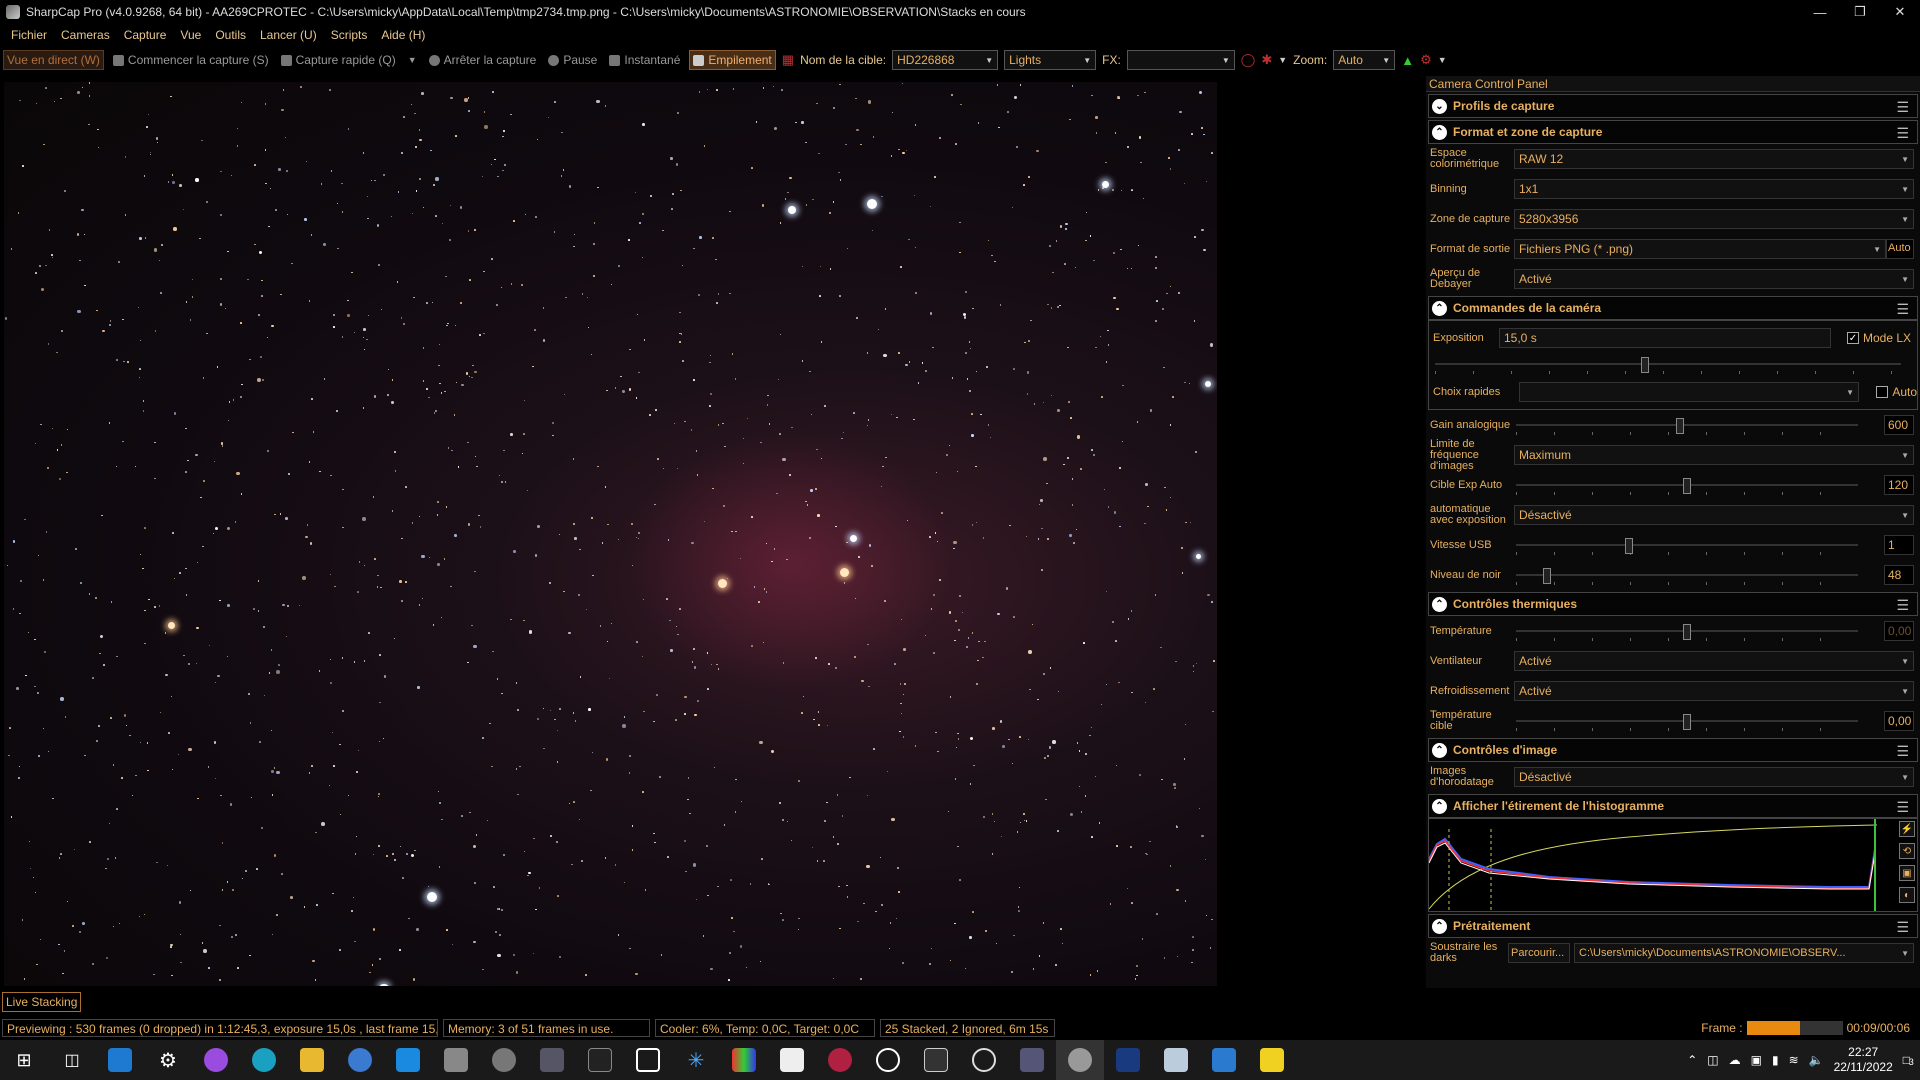  What do you see at coordinates (1668, 365) in the screenshot?
I see `exposure-slider` at bounding box center [1668, 365].